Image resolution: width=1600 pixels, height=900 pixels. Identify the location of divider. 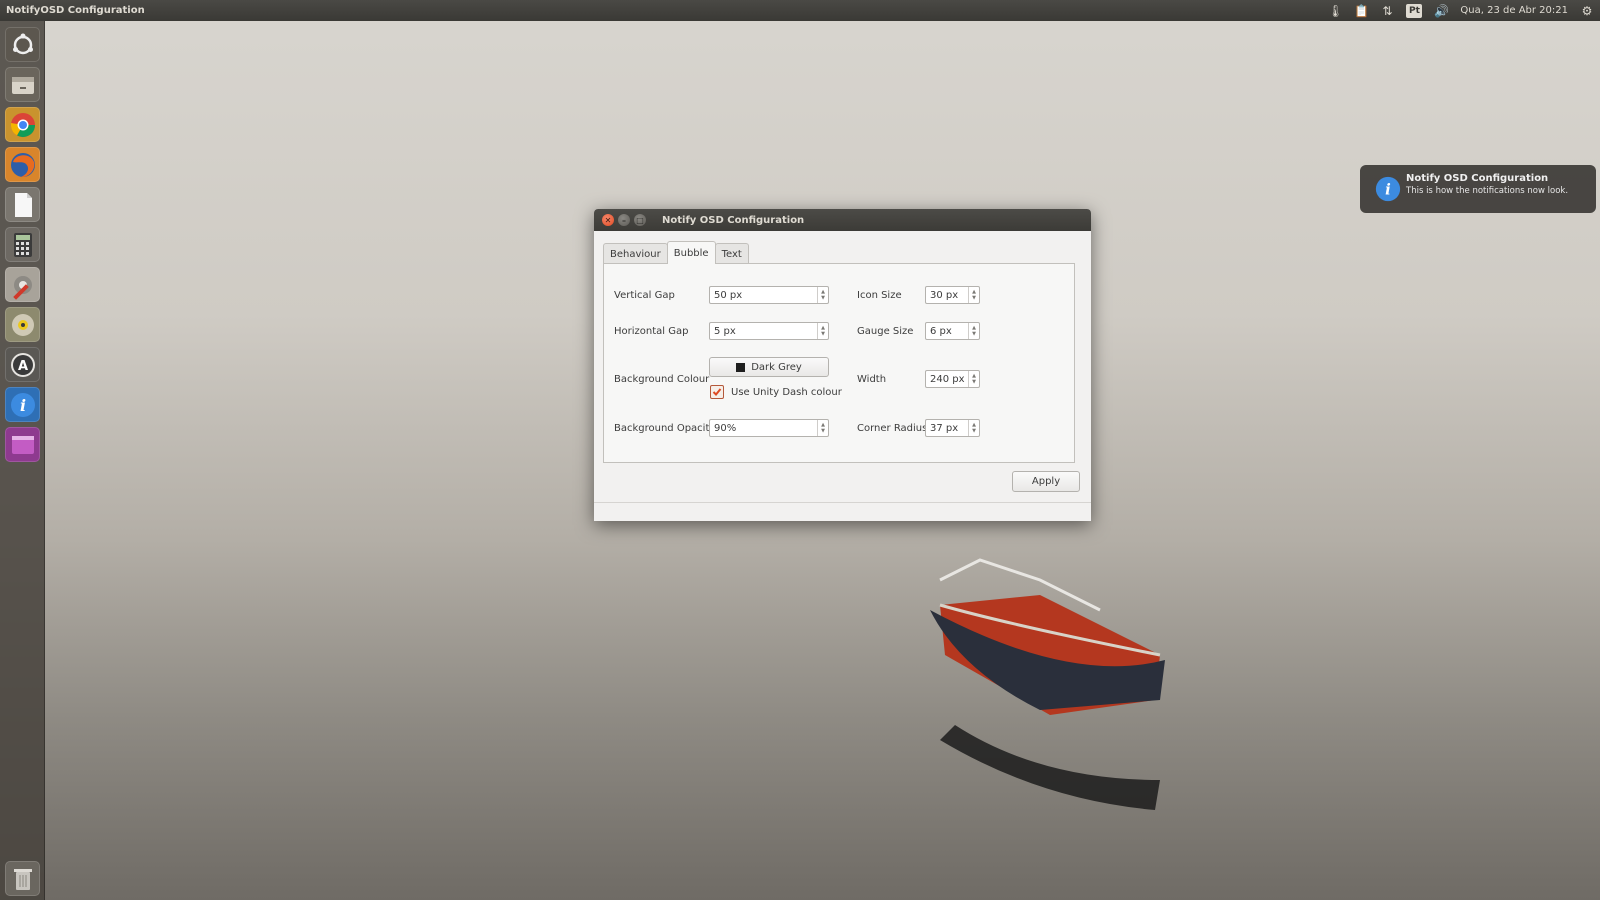
(842, 502).